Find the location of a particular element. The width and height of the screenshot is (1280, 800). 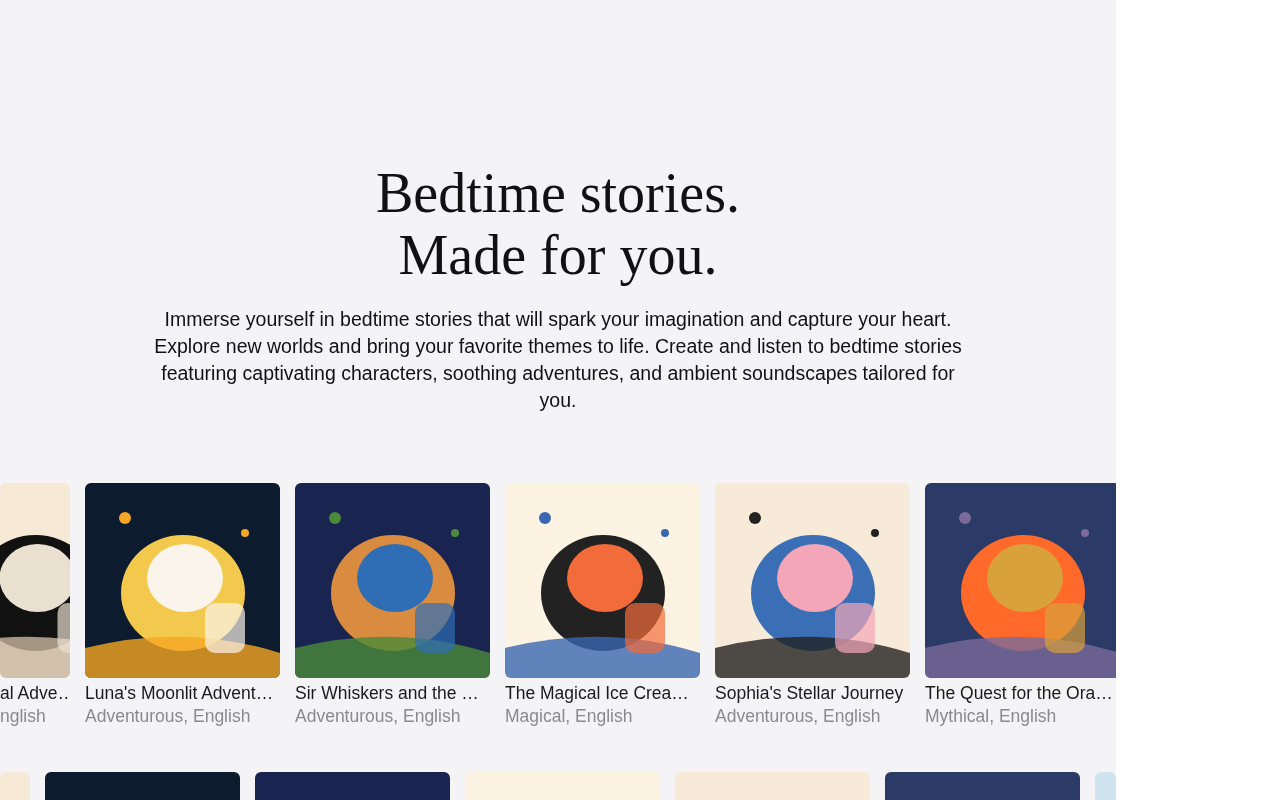

intro-paragraph: Immerse yourself in bedtime stories that will spark your imagination and capture your heart. Explore new worlds and bring your favorite themes to life. Create and listen to bedtime stories featuring captivating characters, soothing adventures, and ambient soundscapes tailored for you. is located at coordinates (558, 360).